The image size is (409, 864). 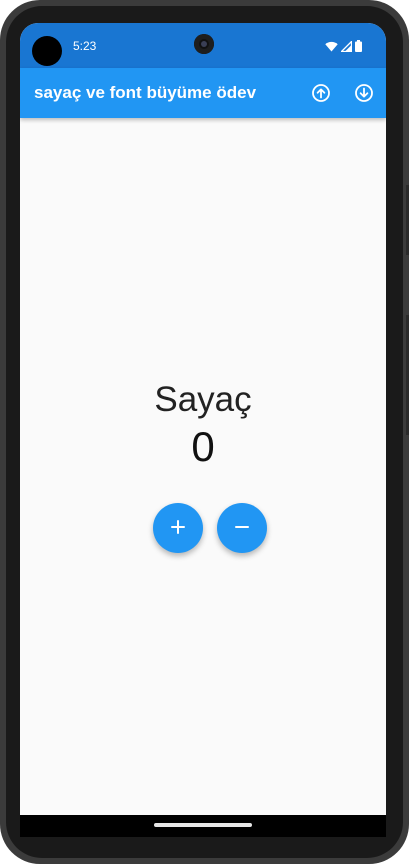 What do you see at coordinates (203, 446) in the screenshot?
I see `counter-value: 0` at bounding box center [203, 446].